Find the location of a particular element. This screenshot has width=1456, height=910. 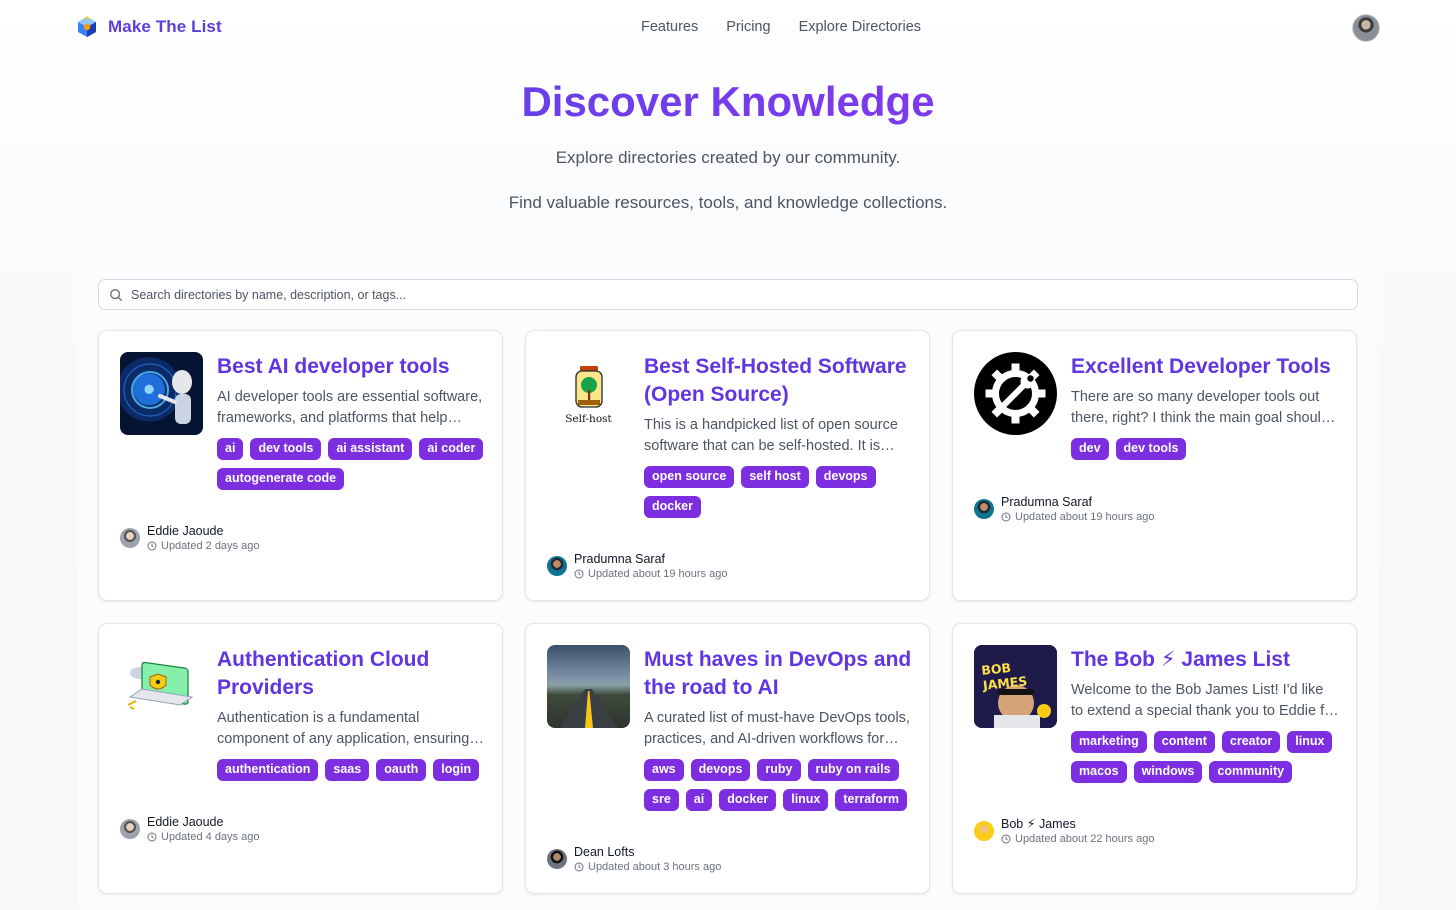

brand-name: Make The List is located at coordinates (165, 26).